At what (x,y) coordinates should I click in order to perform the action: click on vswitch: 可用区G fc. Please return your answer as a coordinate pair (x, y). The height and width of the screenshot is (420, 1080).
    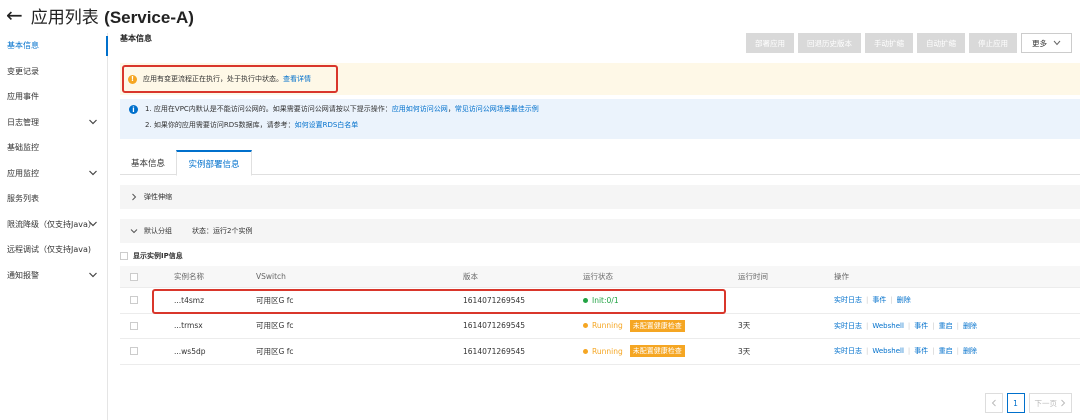
    Looking at the image, I should click on (275, 326).